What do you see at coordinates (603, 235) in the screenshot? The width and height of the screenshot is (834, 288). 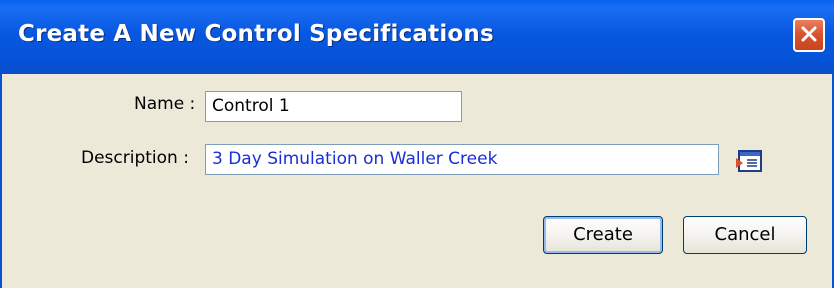 I see `create-button: Create` at bounding box center [603, 235].